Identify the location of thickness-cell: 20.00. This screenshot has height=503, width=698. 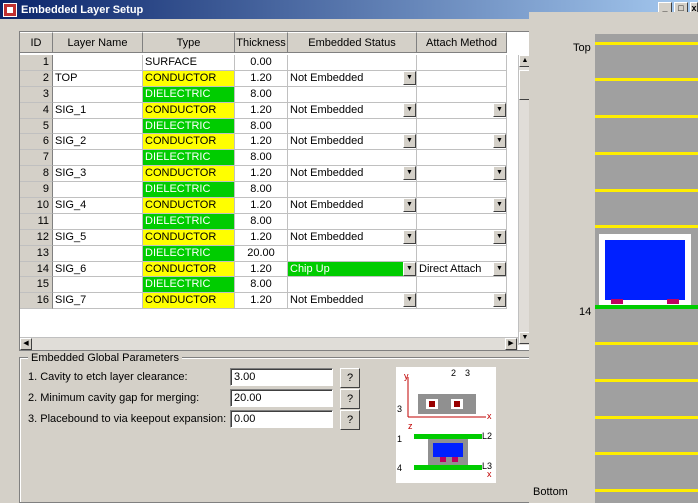
(261, 253).